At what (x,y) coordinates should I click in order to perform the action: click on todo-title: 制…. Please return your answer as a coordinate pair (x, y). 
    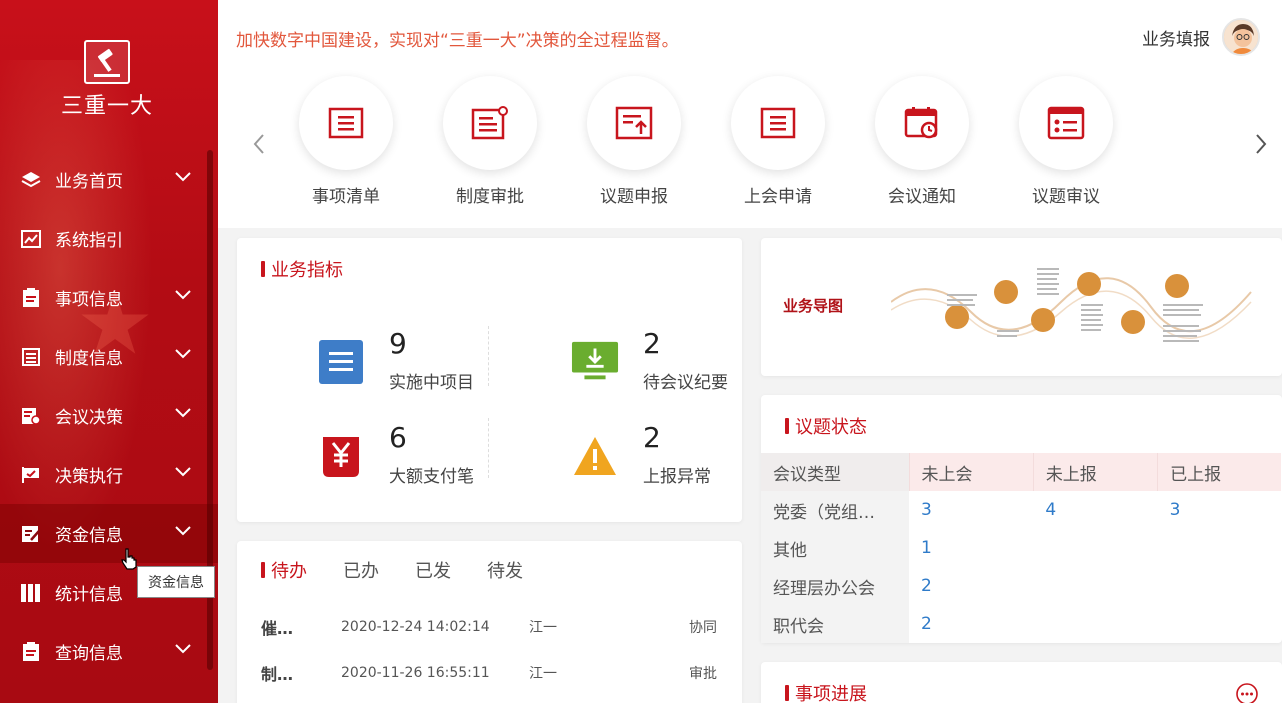
    Looking at the image, I should click on (301, 673).